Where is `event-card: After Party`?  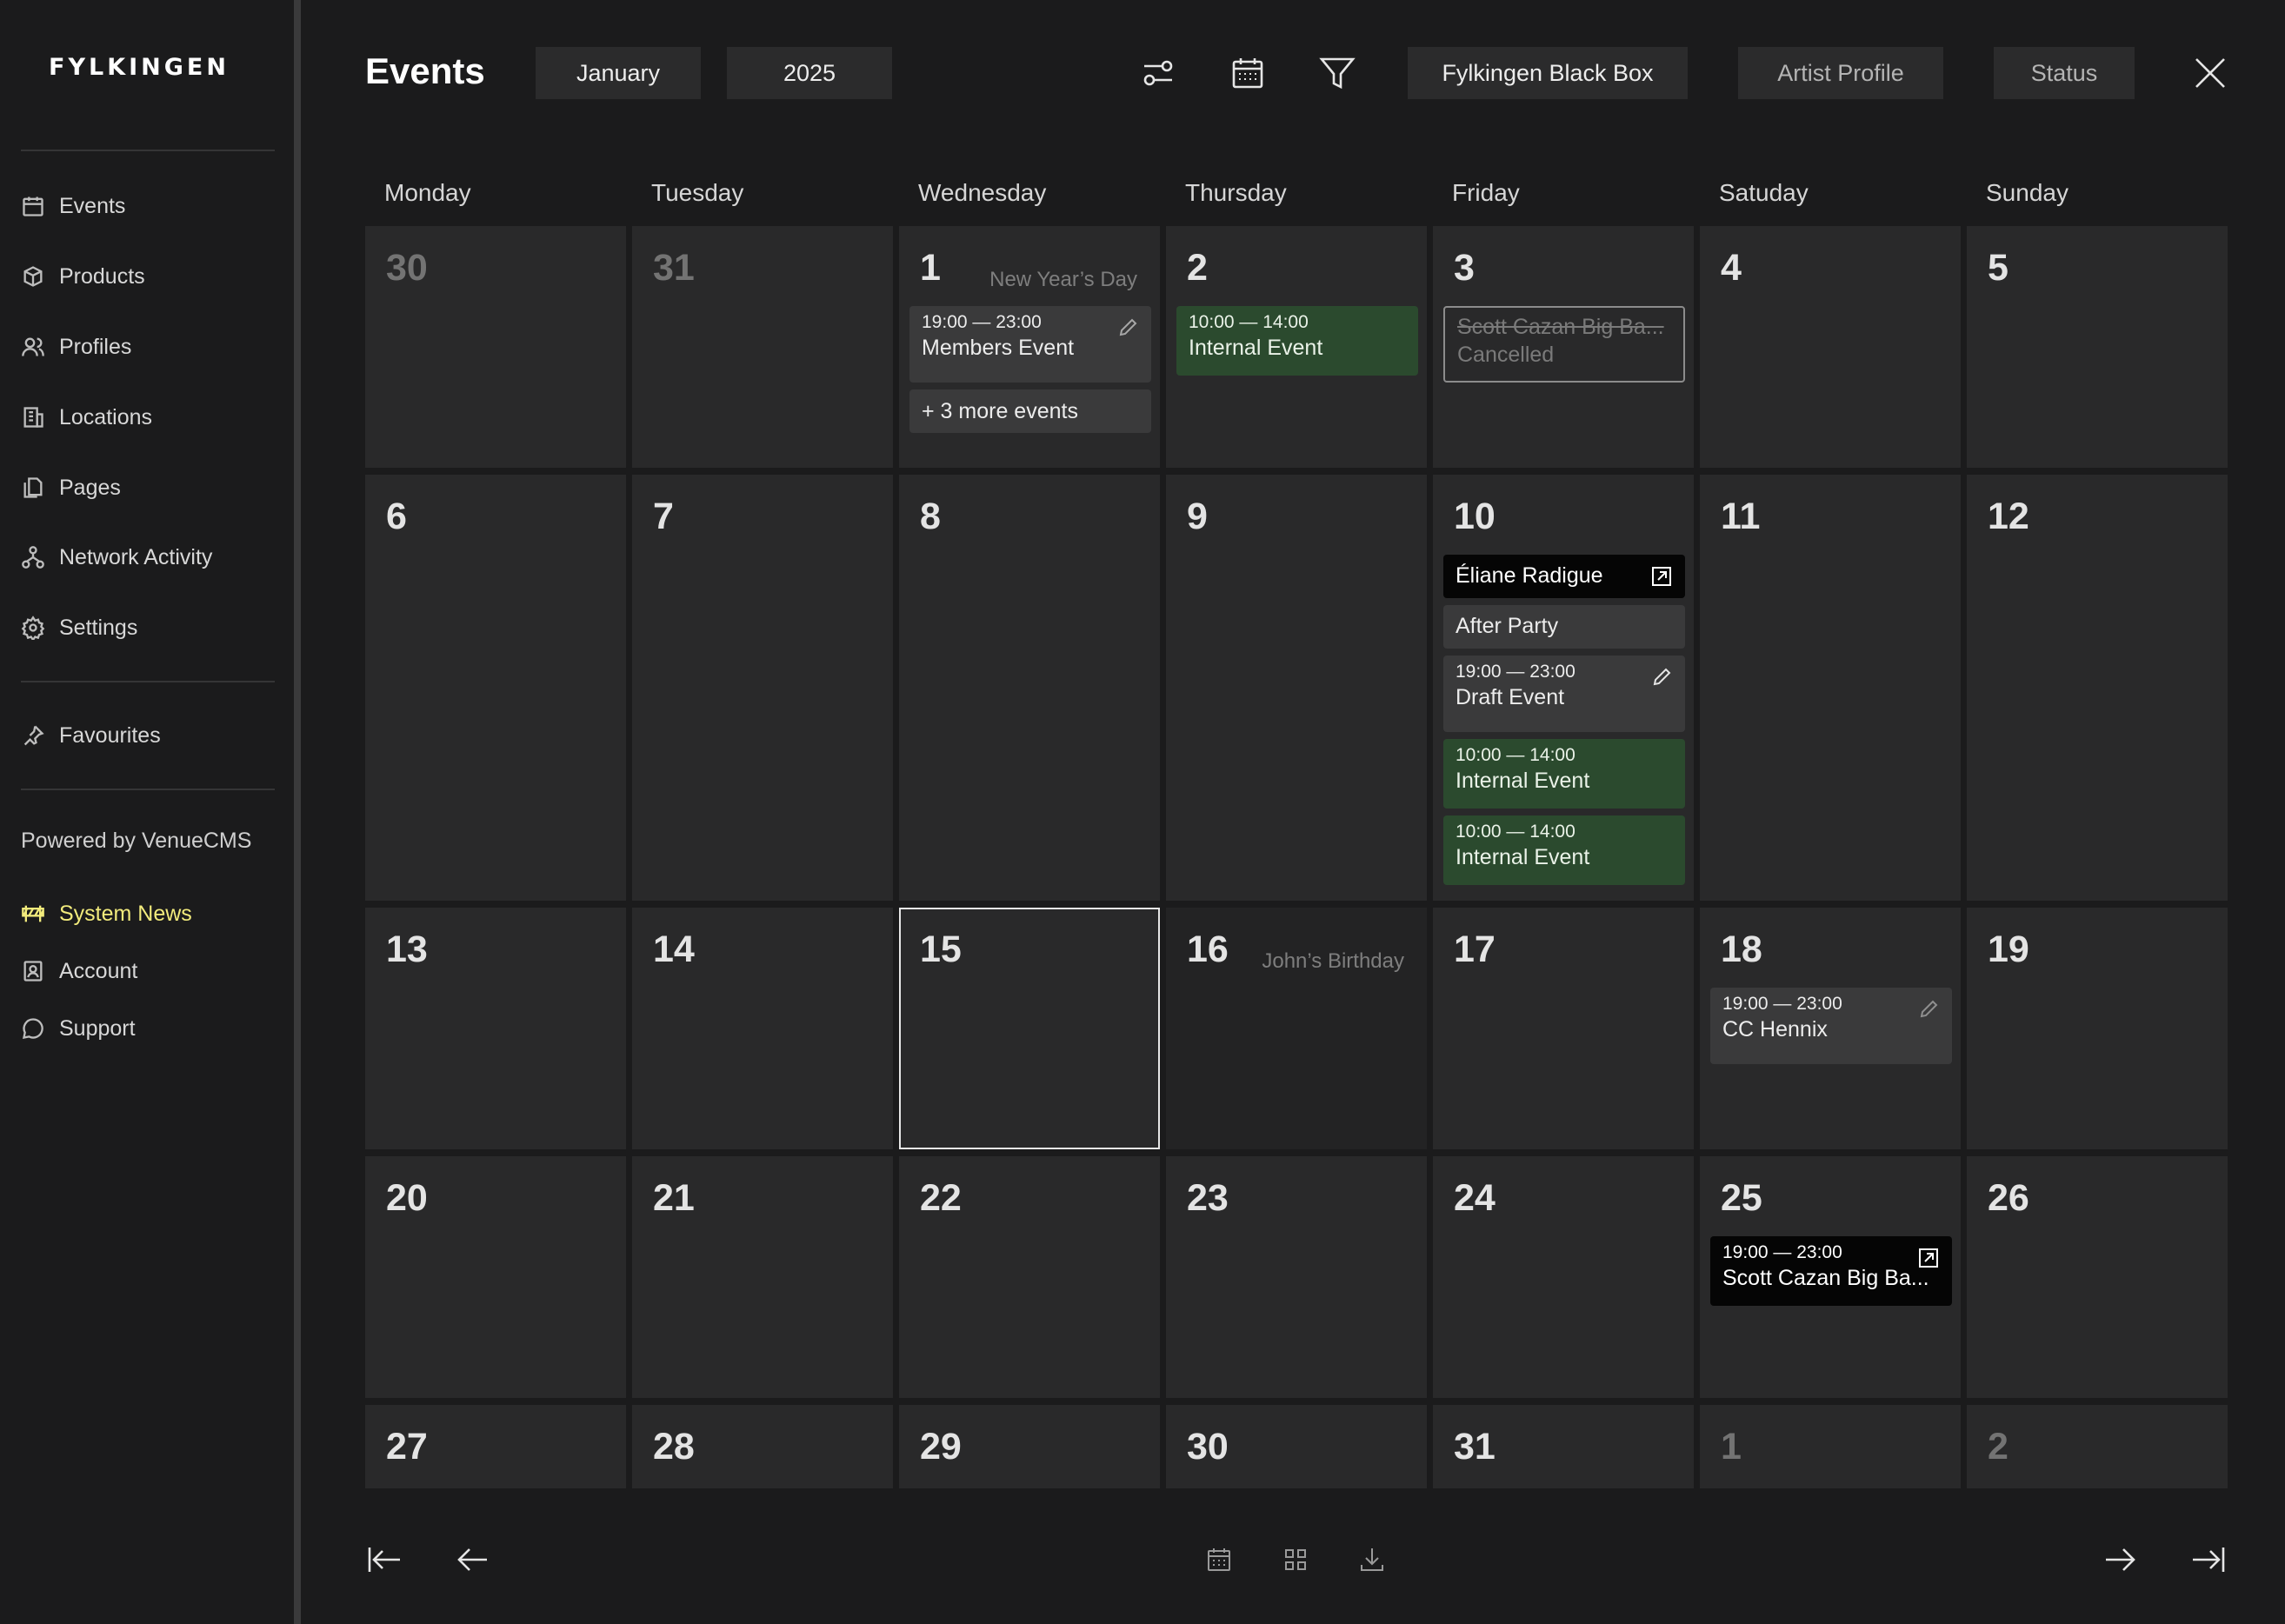
event-card: After Party is located at coordinates (1564, 627).